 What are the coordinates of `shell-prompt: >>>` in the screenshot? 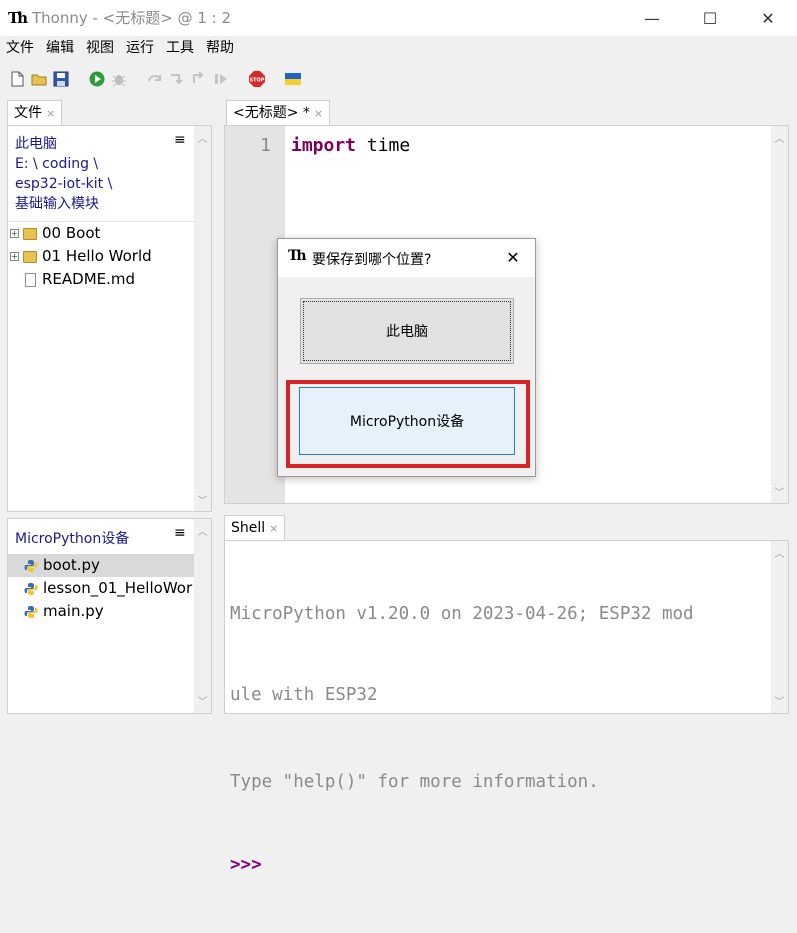 It's located at (462, 865).